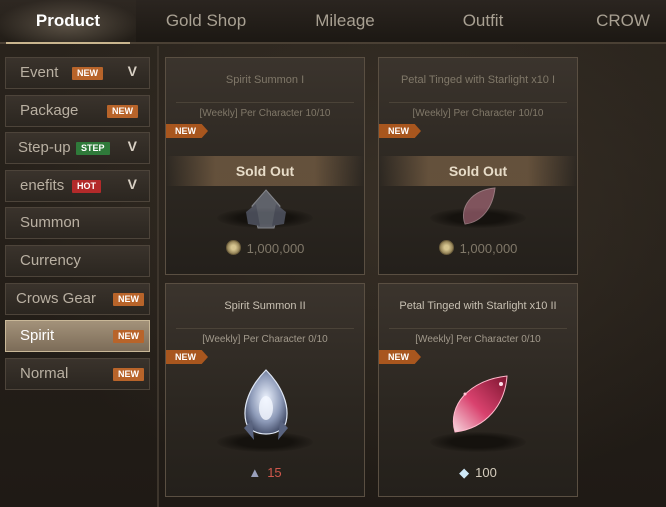  Describe the element at coordinates (158, 276) in the screenshot. I see `panel-divider` at that location.